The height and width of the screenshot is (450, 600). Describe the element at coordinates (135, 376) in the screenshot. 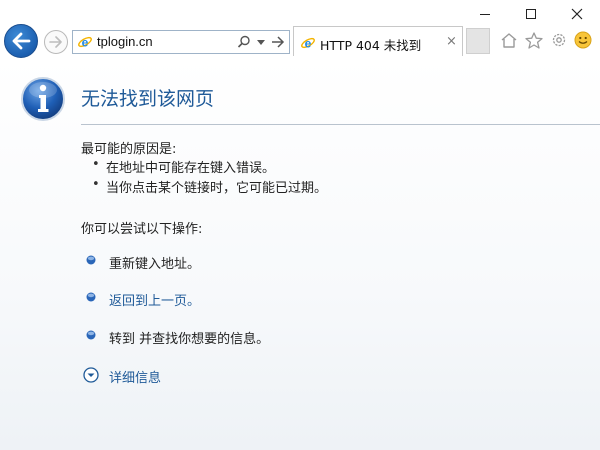

I see `more-details-label: 详细信息` at that location.